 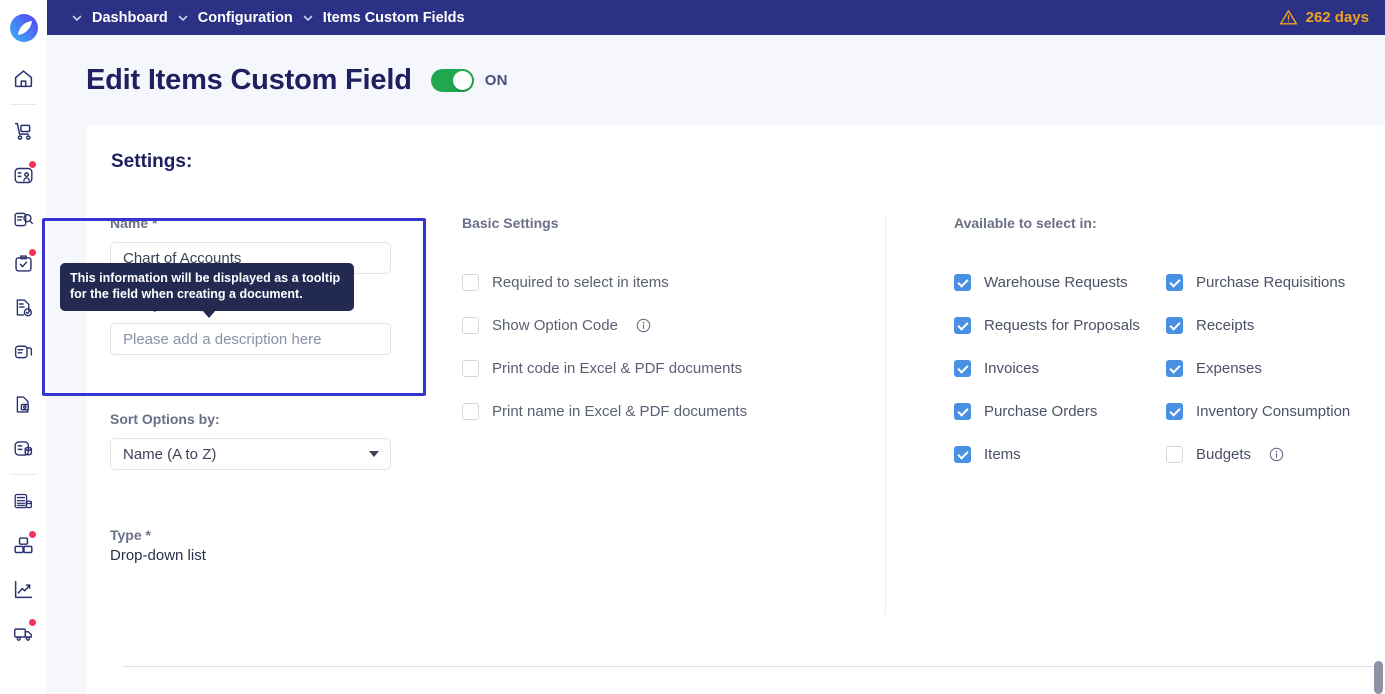 What do you see at coordinates (250, 454) in the screenshot?
I see `sort-options-select: Name (A to Z)` at bounding box center [250, 454].